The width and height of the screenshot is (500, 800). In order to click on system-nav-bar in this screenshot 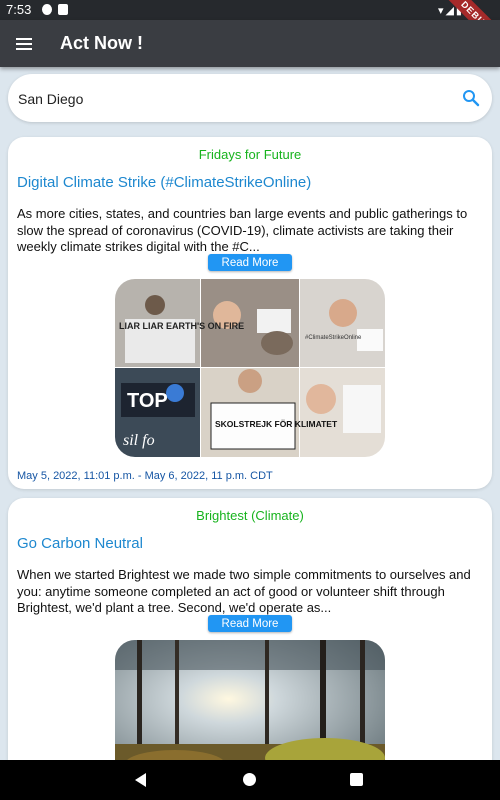, I will do `click(250, 780)`.